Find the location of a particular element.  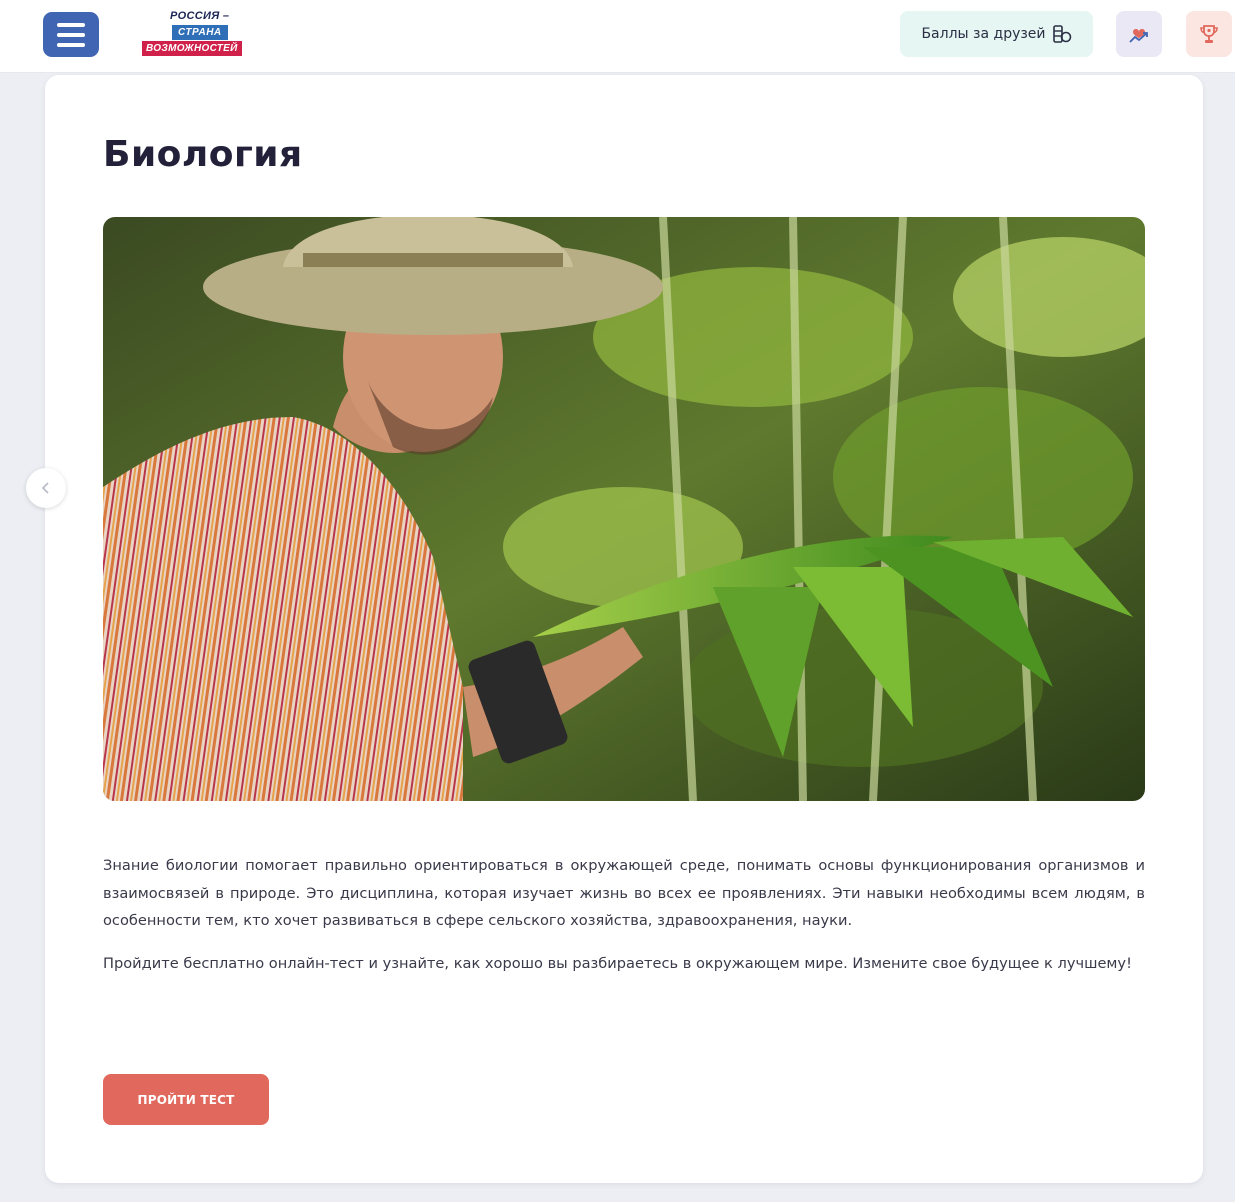

trophy-icon is located at coordinates (1209, 34).